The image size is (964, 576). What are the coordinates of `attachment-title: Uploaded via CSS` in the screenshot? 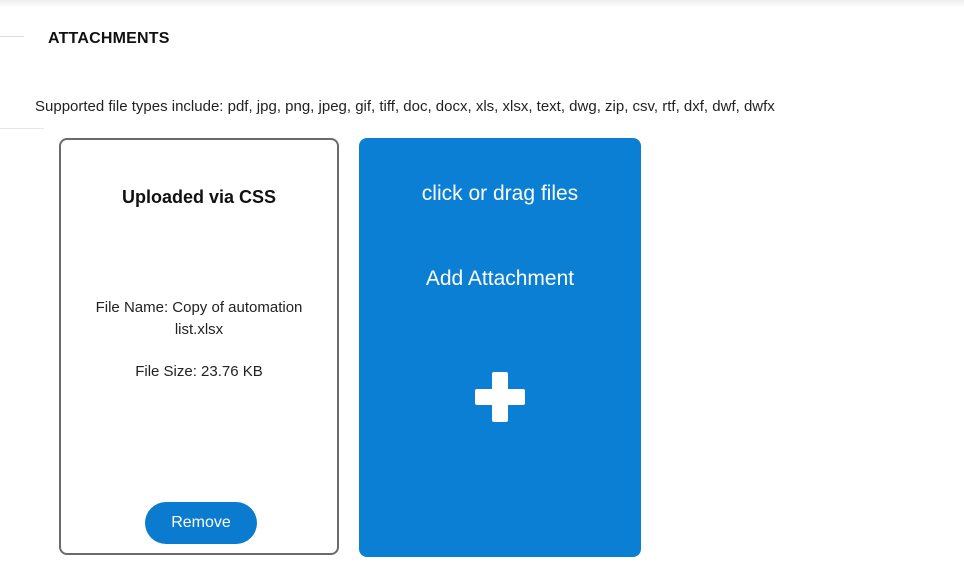 It's located at (199, 197).